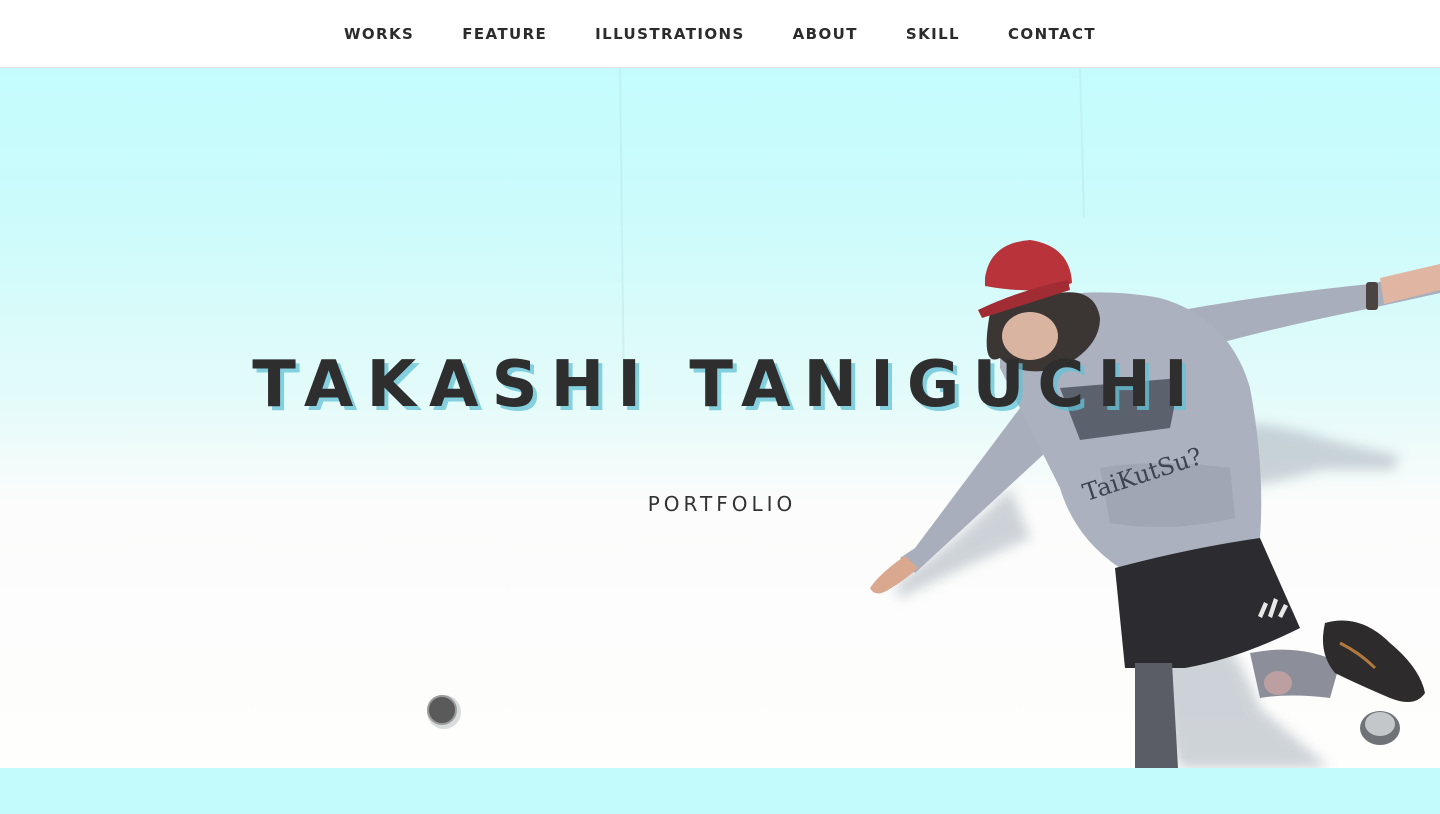  I want to click on nav-item-illustrations: ILLUSTRATIONS, so click(670, 34).